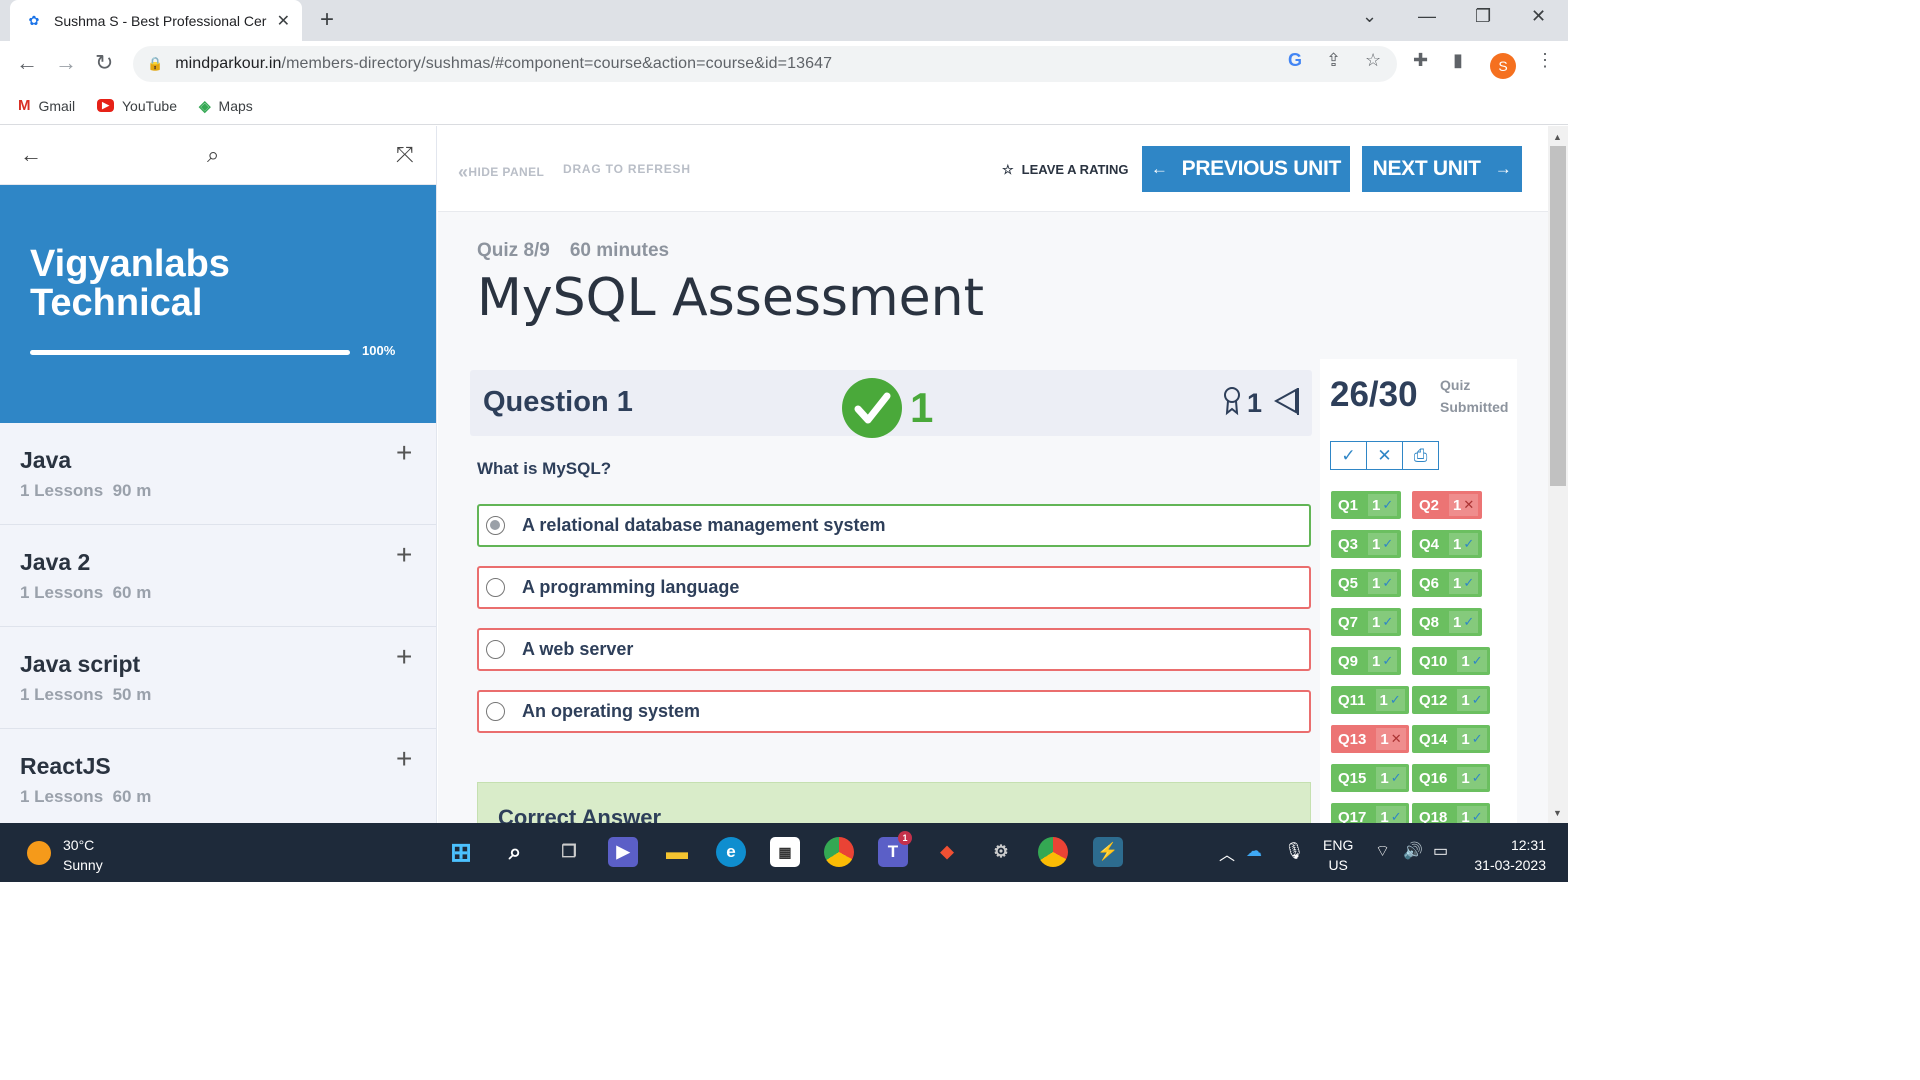 The width and height of the screenshot is (1920, 1080). I want to click on tray-chevron-icon: ︿, so click(1227, 853).